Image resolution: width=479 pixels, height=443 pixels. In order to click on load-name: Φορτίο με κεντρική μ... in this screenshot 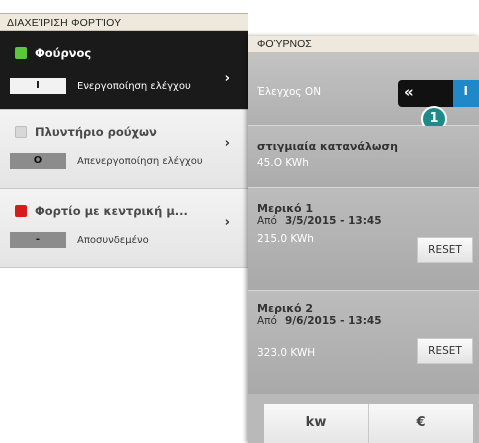, I will do `click(111, 211)`.